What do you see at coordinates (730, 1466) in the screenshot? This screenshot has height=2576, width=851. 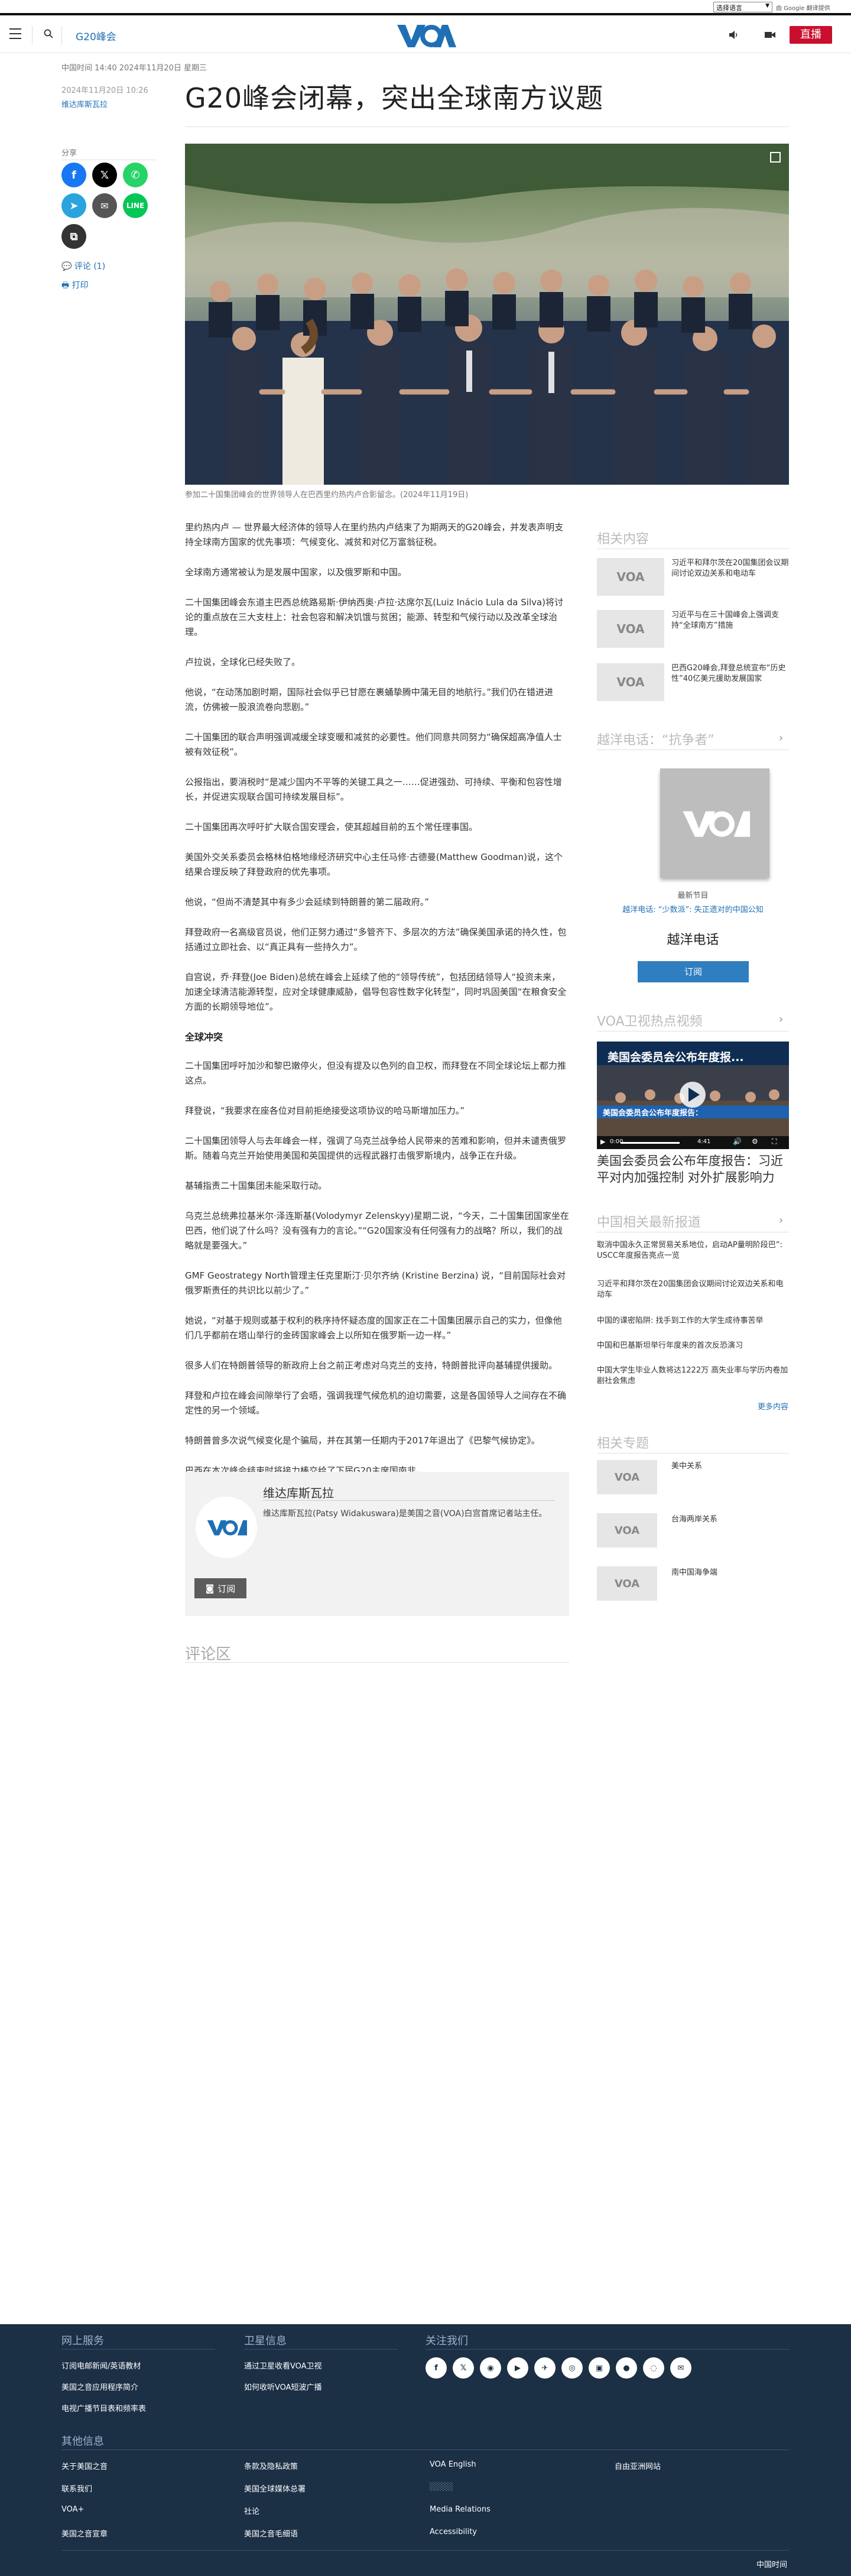 I see `topic-link: 美中关系` at bounding box center [730, 1466].